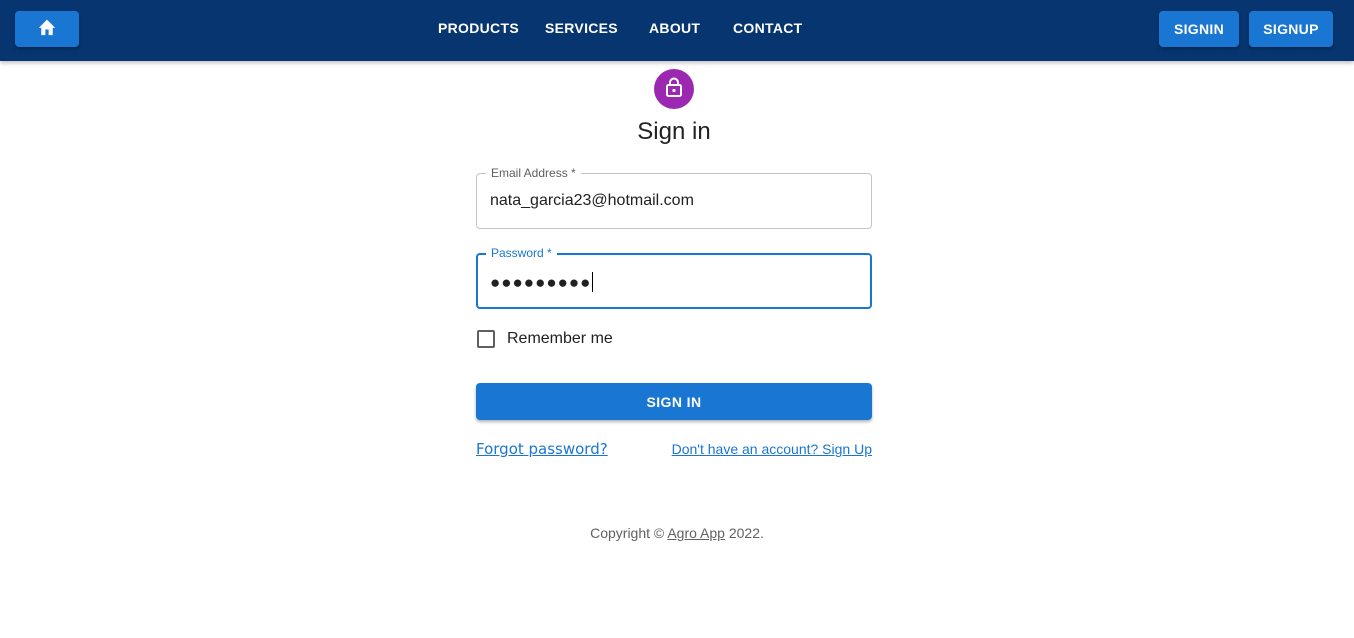  Describe the element at coordinates (674, 401) in the screenshot. I see `sign-in-button: SIGN IN` at that location.